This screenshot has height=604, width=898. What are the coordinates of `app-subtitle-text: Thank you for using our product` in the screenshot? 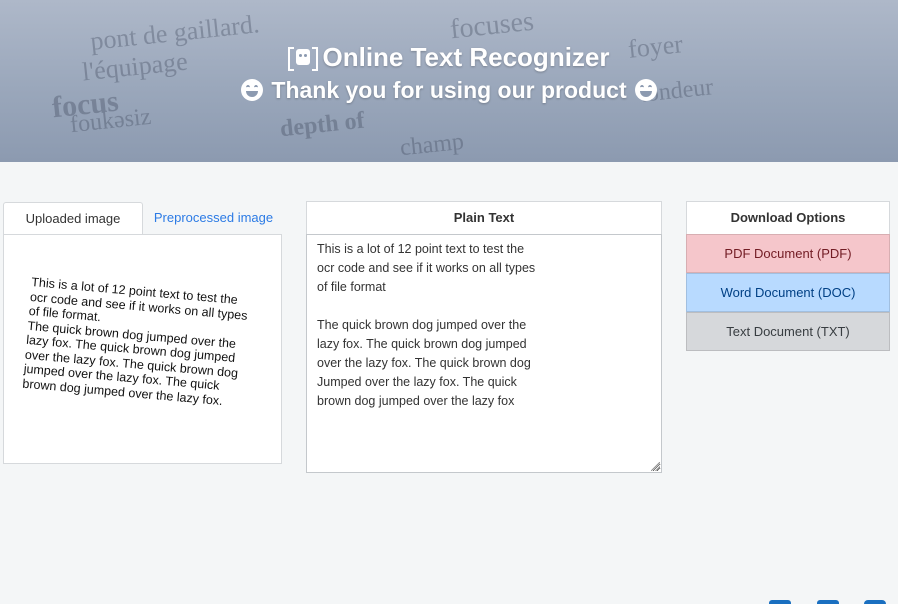 It's located at (449, 90).